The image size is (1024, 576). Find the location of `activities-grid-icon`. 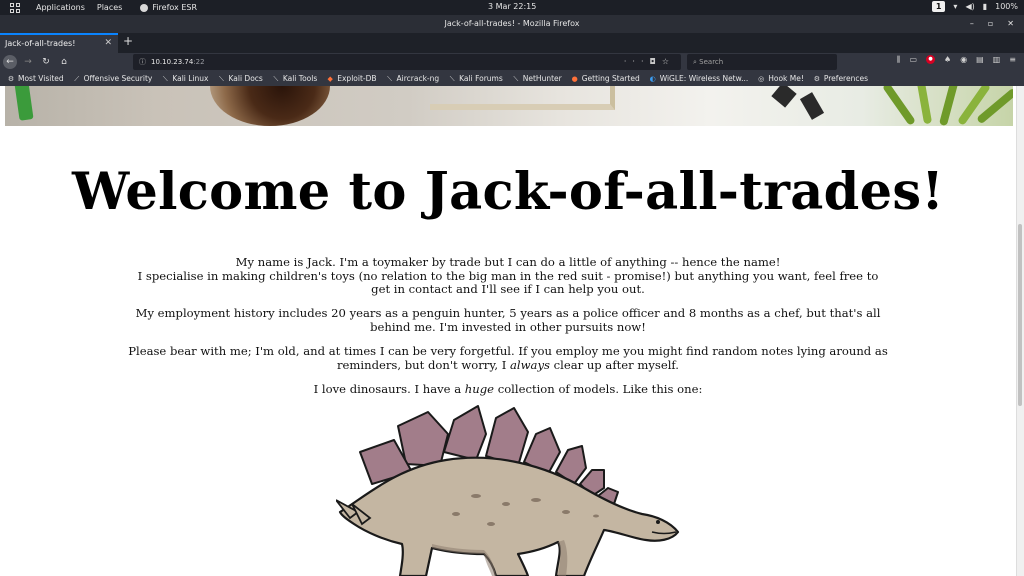

activities-grid-icon is located at coordinates (17, 7).